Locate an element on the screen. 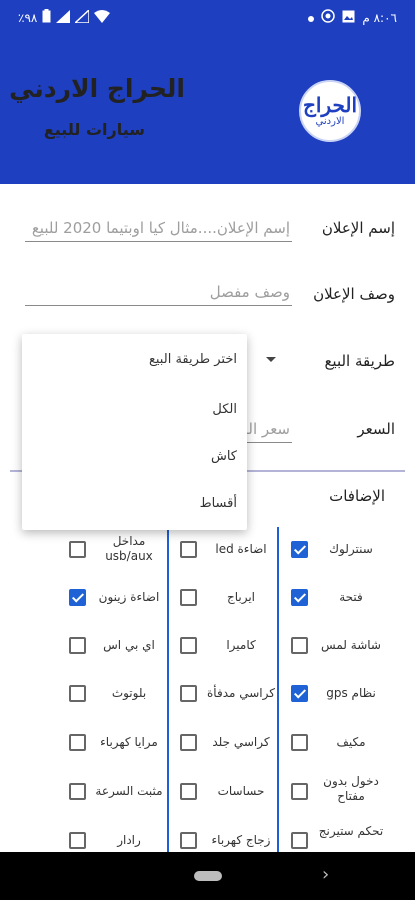  checkbox-bluetooth is located at coordinates (77, 693).